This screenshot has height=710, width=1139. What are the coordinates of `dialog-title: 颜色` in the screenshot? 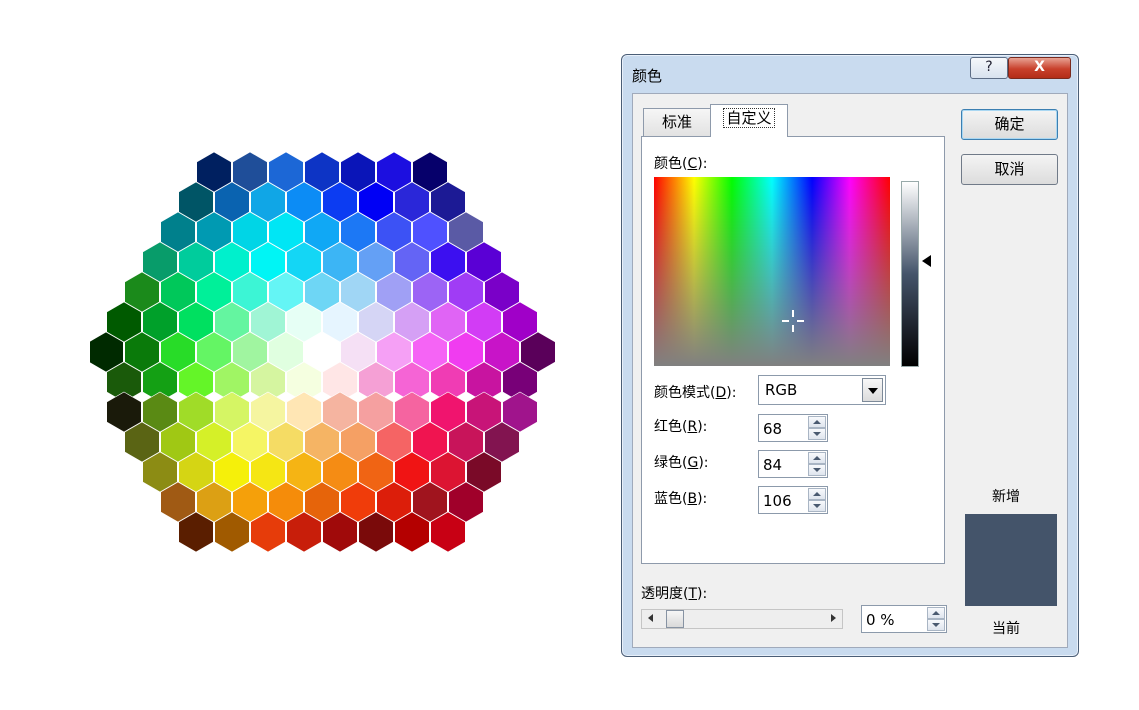 It's located at (647, 76).